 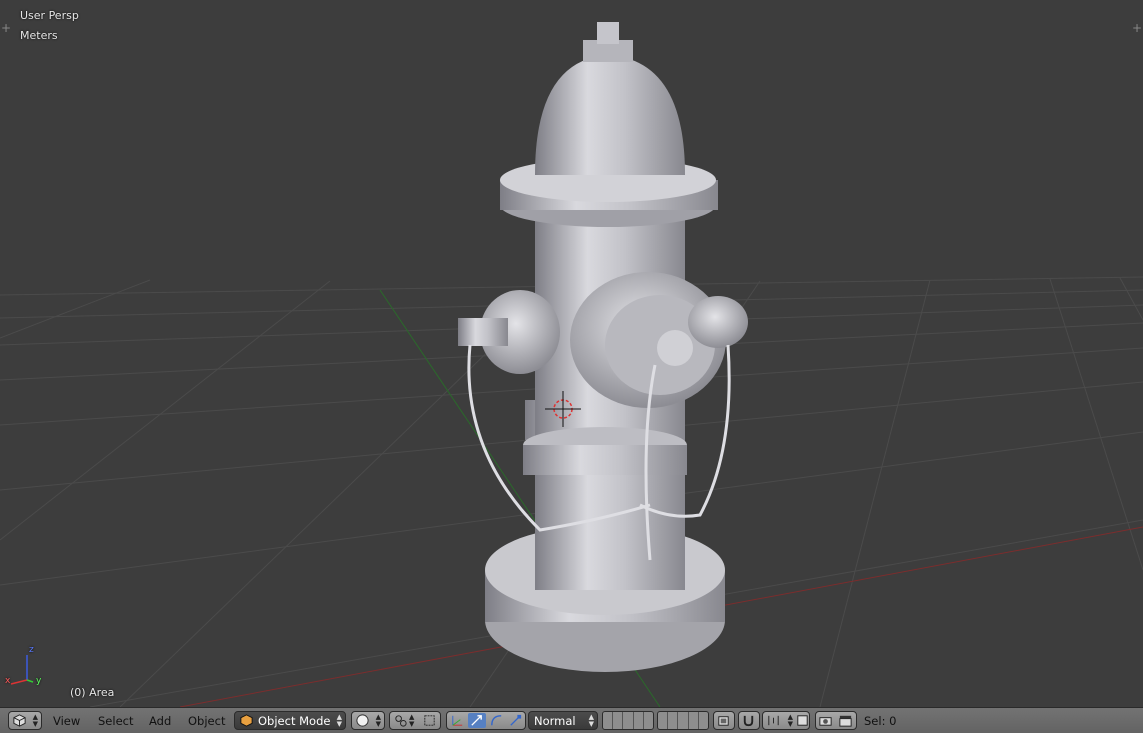 What do you see at coordinates (457, 720) in the screenshot?
I see `axes-icon` at bounding box center [457, 720].